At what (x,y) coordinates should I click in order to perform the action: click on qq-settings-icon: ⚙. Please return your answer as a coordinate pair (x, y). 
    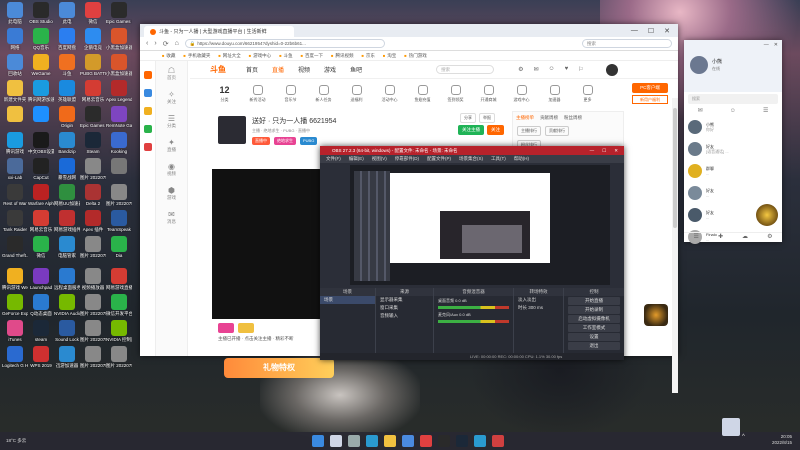
    Looking at the image, I should click on (769, 237).